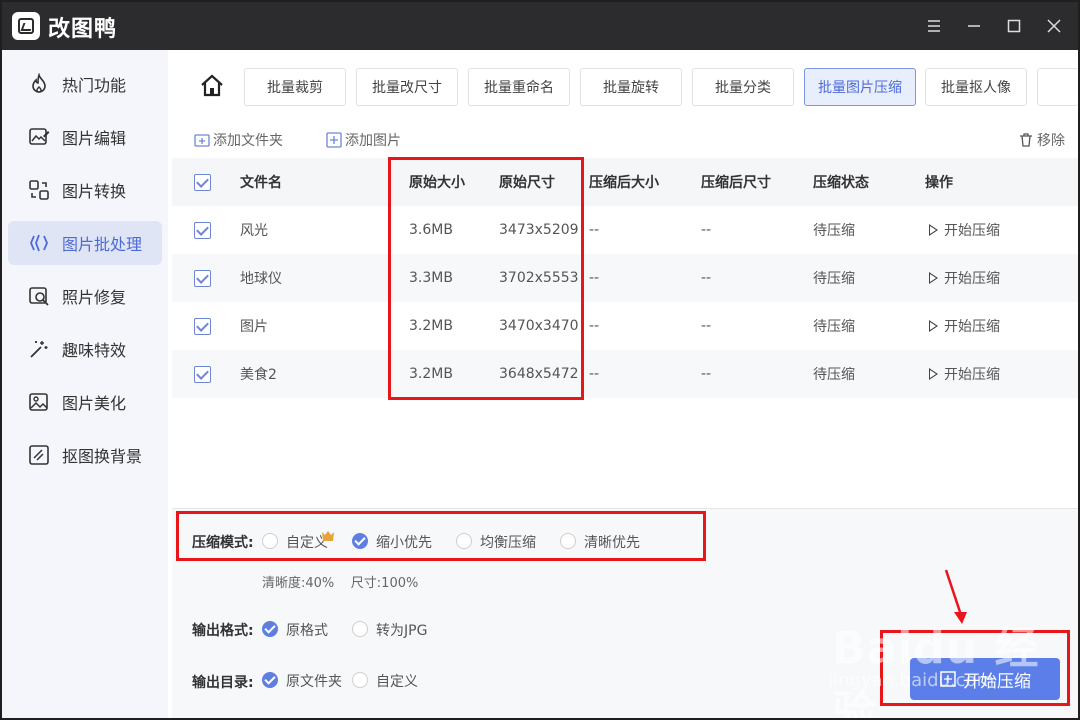 This screenshot has width=1080, height=720. I want to click on tab-batch-rotate: 批量旋转, so click(631, 87).